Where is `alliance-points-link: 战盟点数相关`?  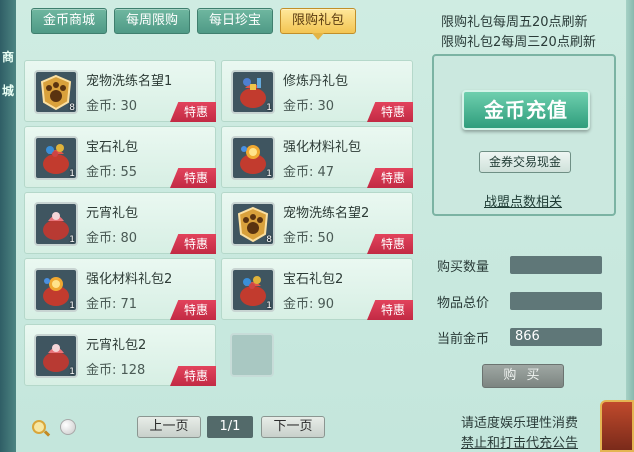 alliance-points-link: 战盟点数相关 is located at coordinates (523, 200).